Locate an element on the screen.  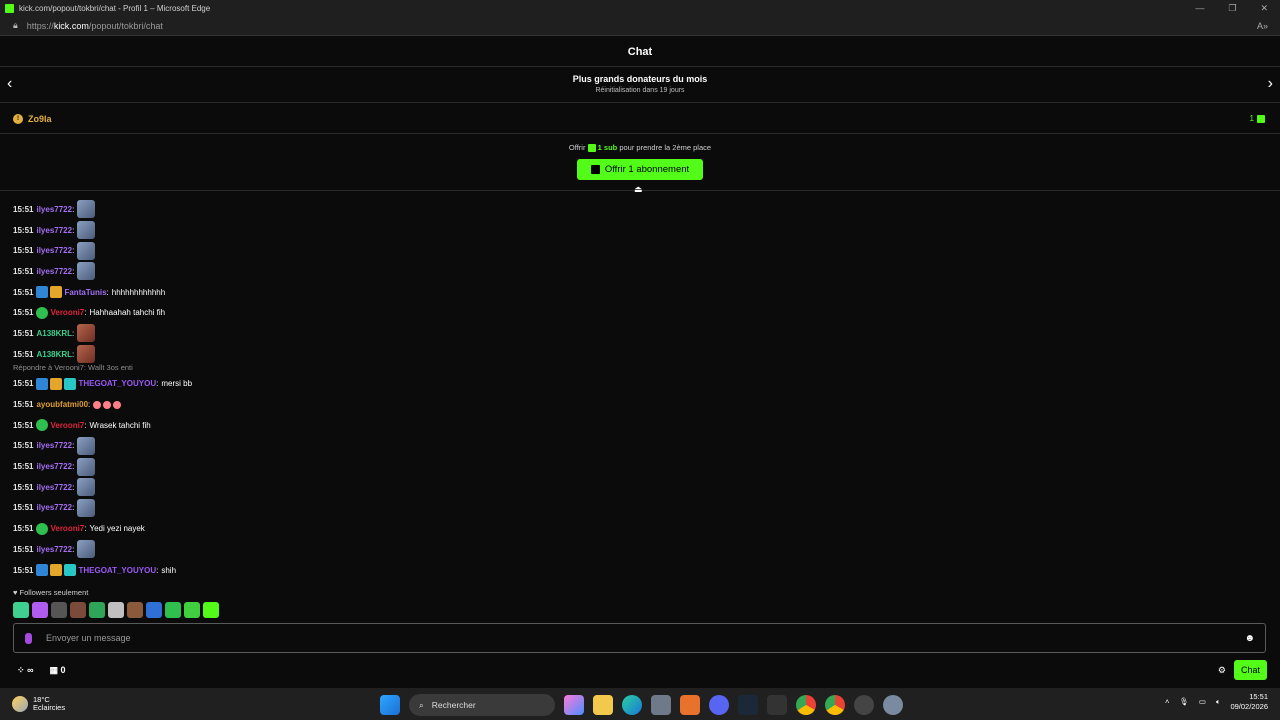
restore-icon: ❐ is located at coordinates (1232, 8).